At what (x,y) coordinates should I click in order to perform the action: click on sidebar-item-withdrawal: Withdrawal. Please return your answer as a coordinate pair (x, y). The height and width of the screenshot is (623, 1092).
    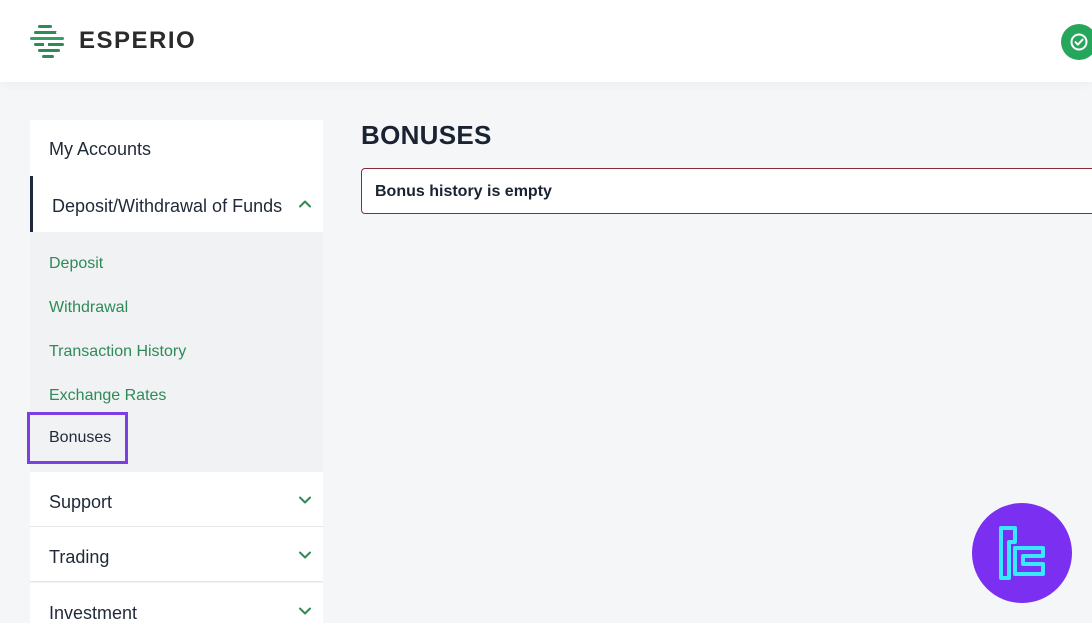
    Looking at the image, I should click on (88, 308).